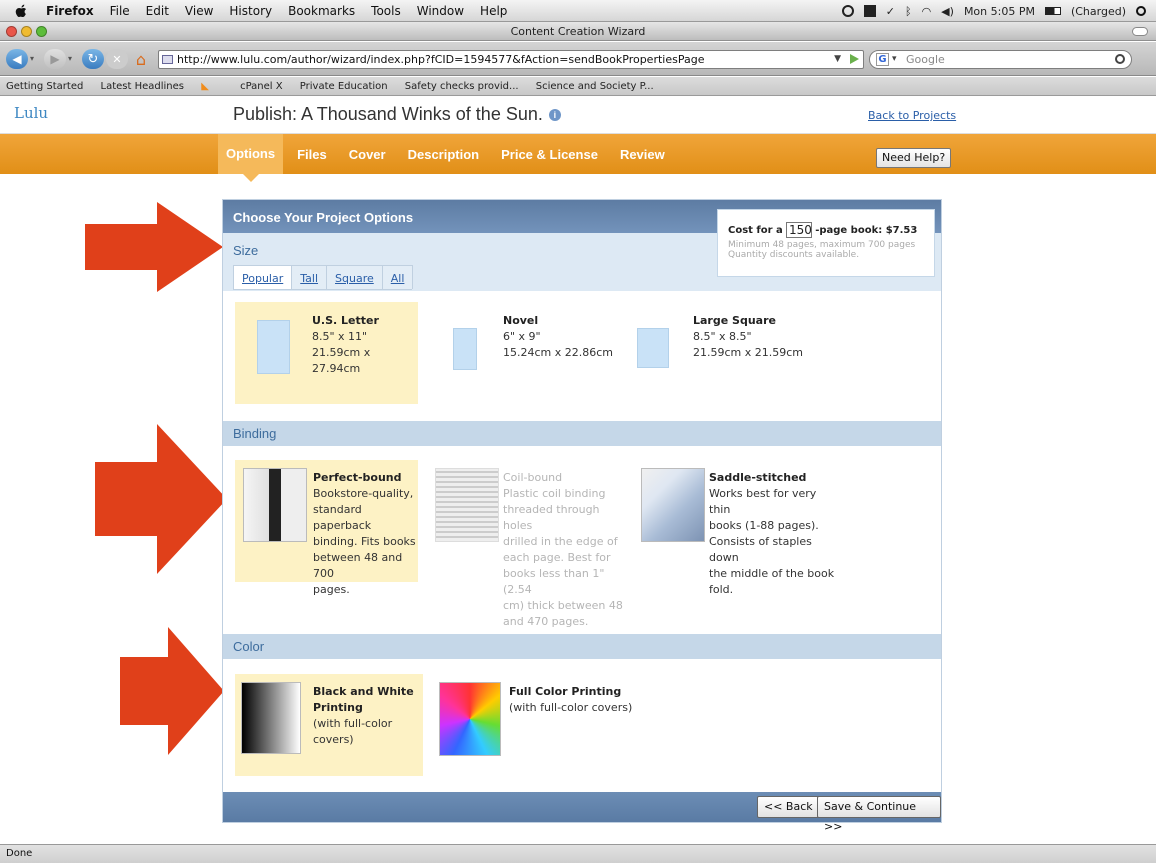  What do you see at coordinates (563, 605) in the screenshot?
I see `binding-desc-line: cm) thick between 48` at bounding box center [563, 605].